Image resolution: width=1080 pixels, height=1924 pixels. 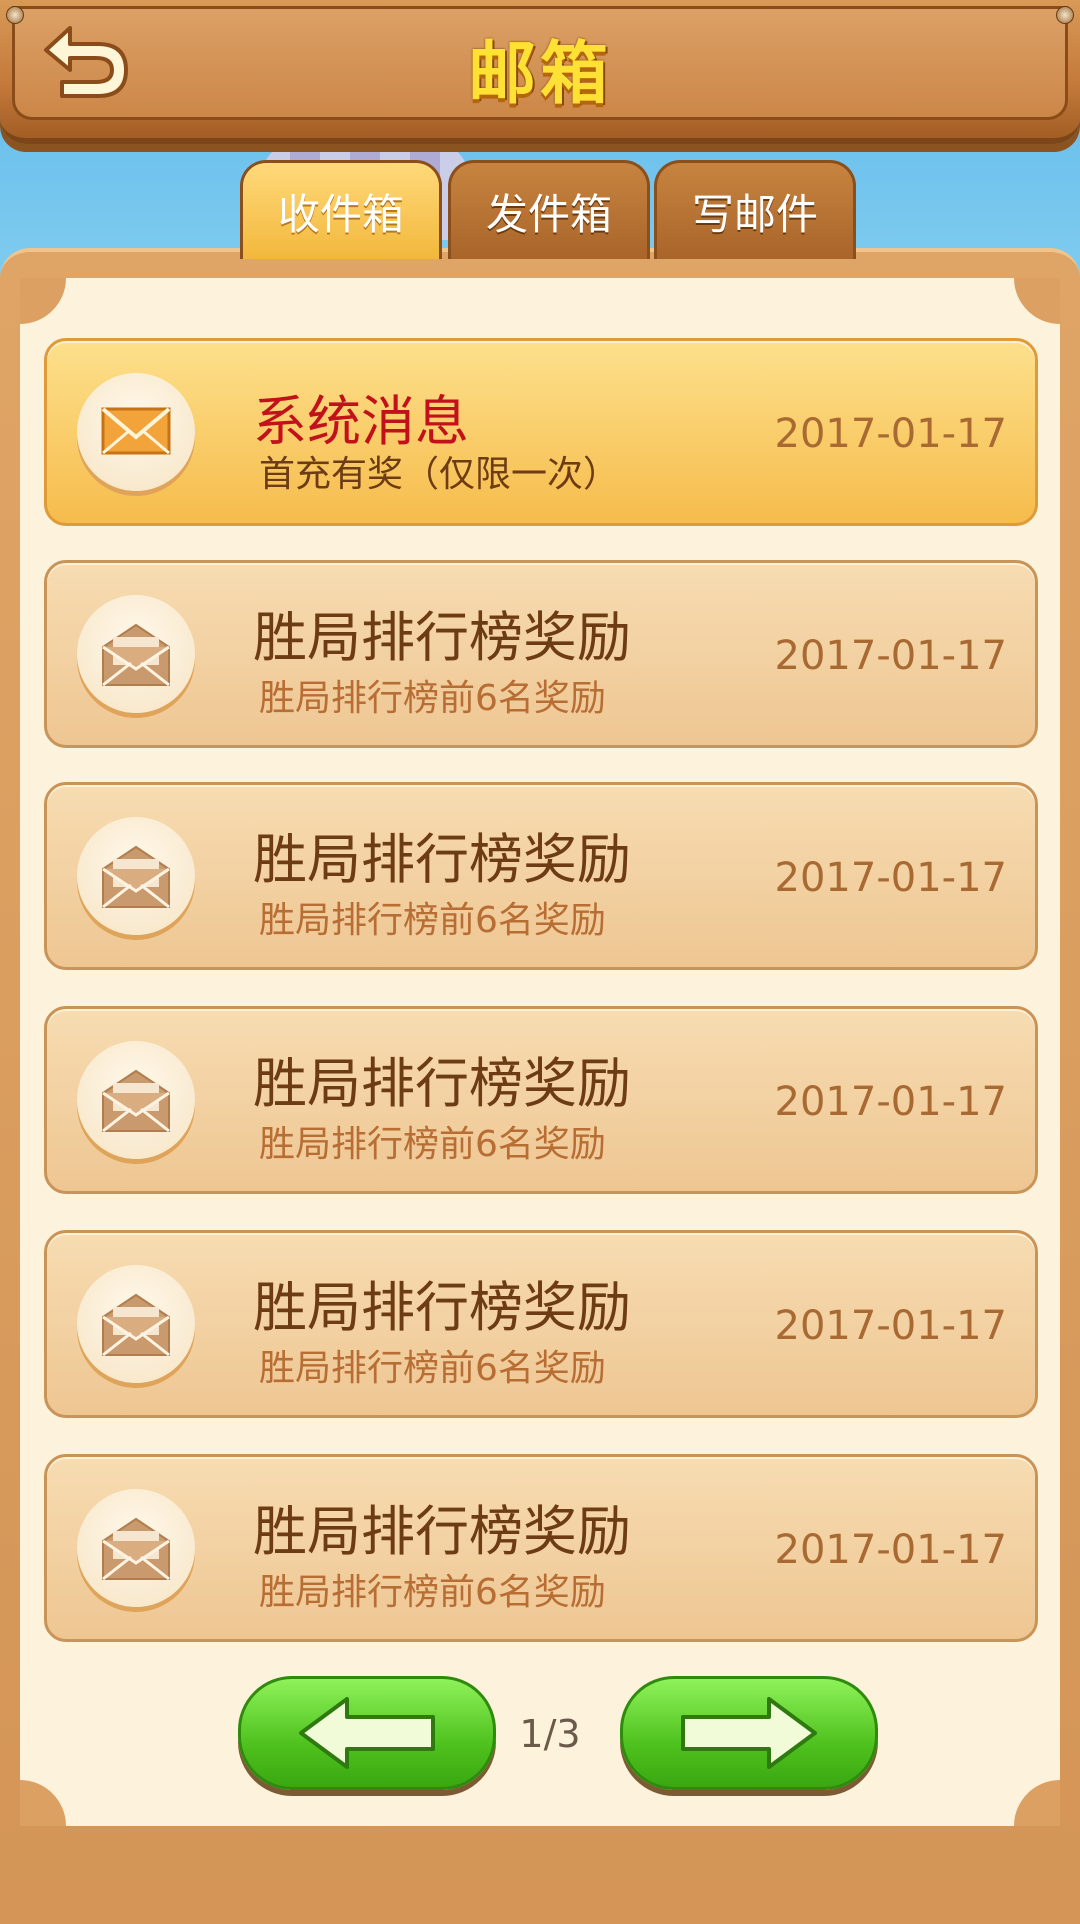 I want to click on arrow-left-icon, so click(x=367, y=1733).